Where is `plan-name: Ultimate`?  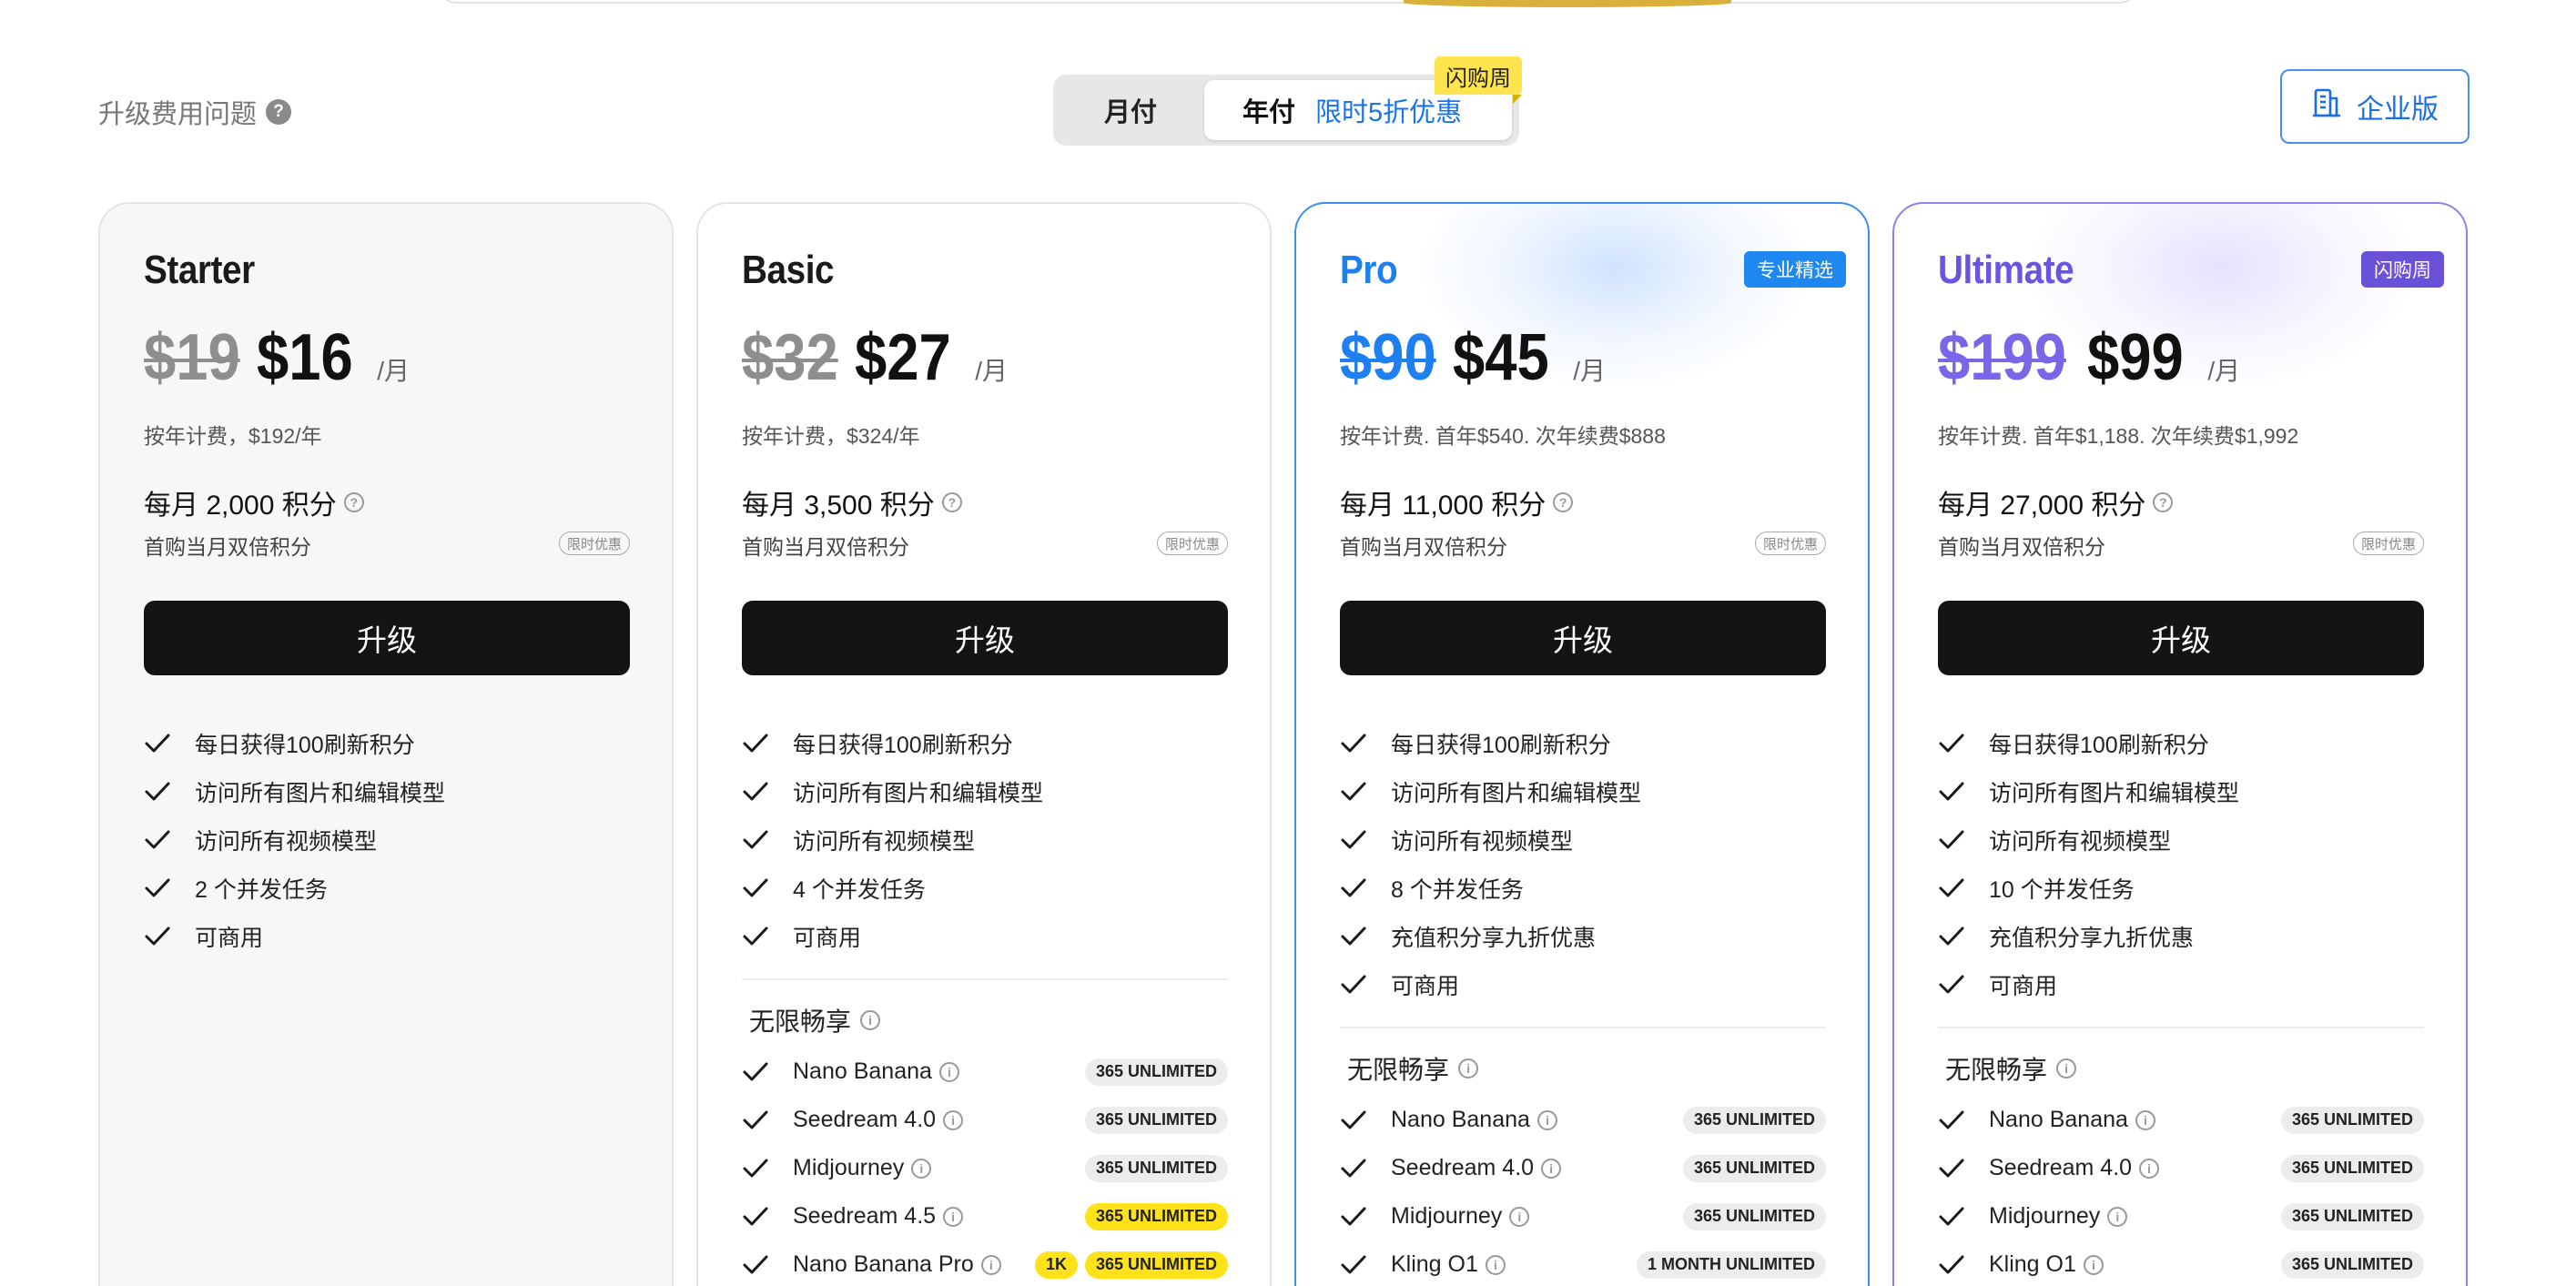
plan-name: Ultimate is located at coordinates (2006, 270).